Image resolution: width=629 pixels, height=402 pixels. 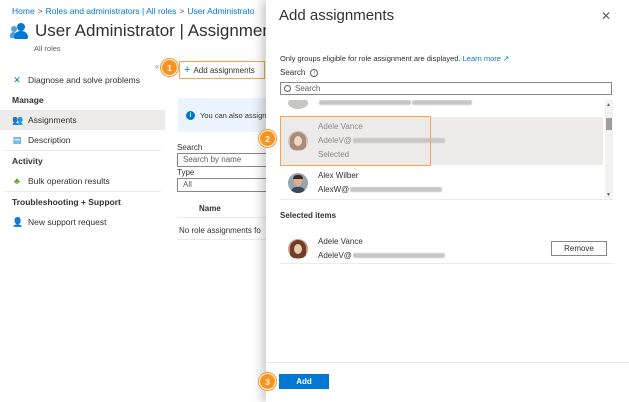 What do you see at coordinates (267, 138) in the screenshot?
I see `step-badge-2: 2` at bounding box center [267, 138].